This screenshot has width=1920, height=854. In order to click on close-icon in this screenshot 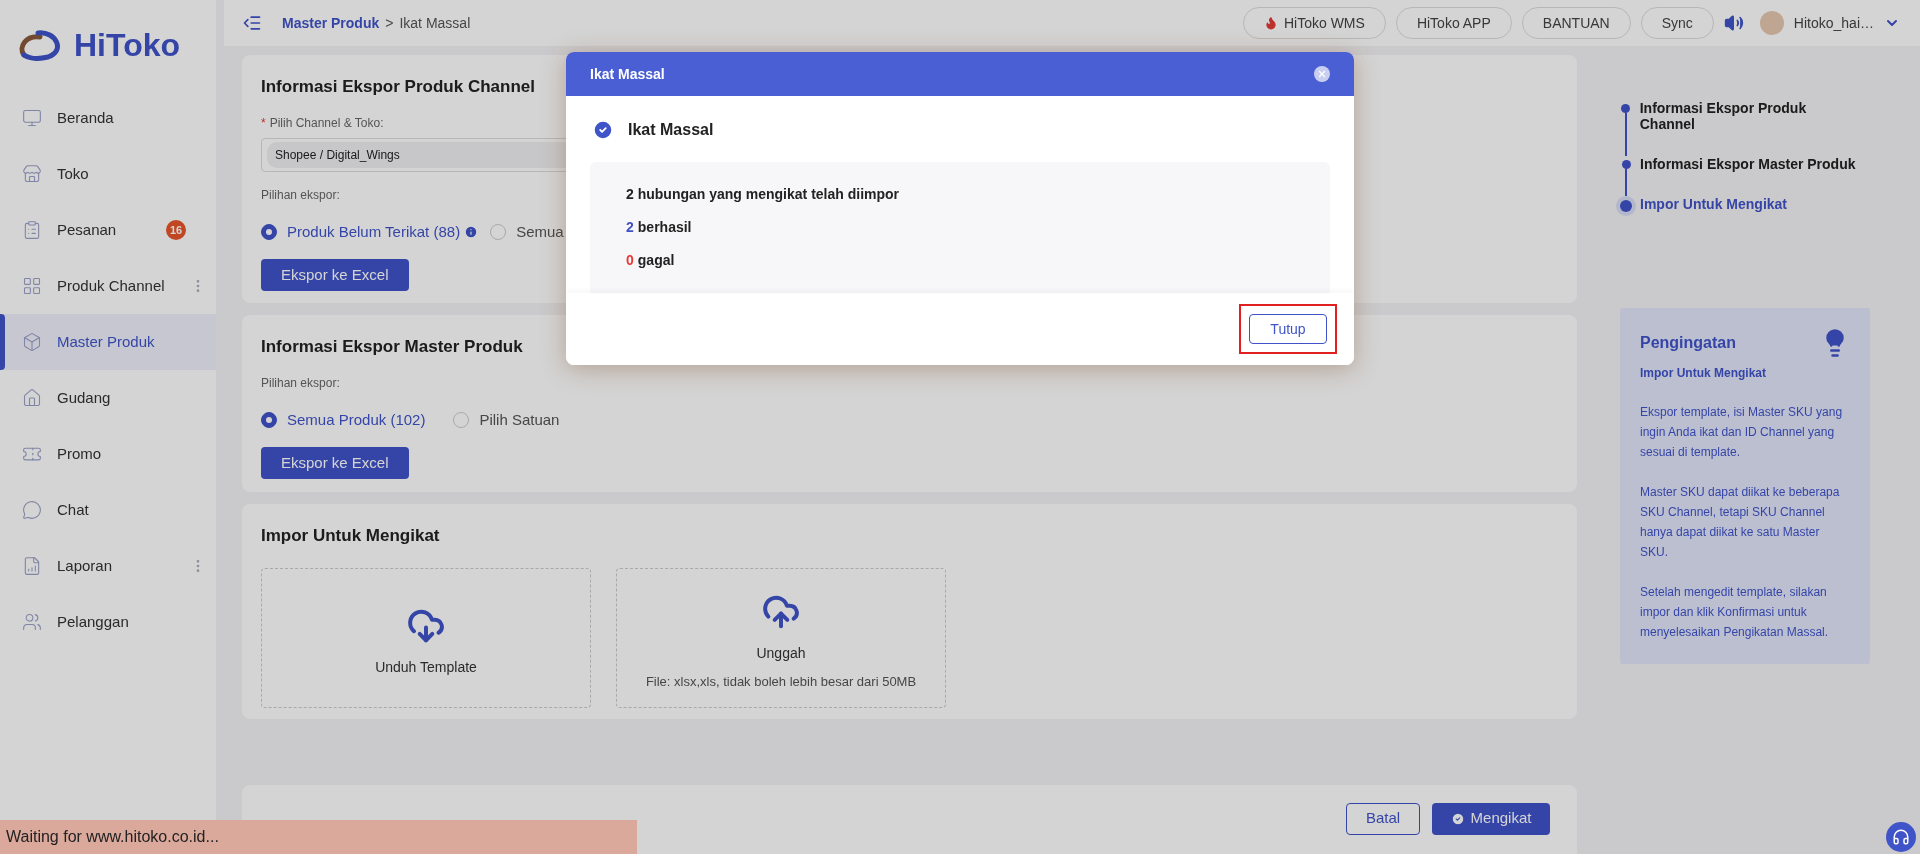, I will do `click(1322, 74)`.